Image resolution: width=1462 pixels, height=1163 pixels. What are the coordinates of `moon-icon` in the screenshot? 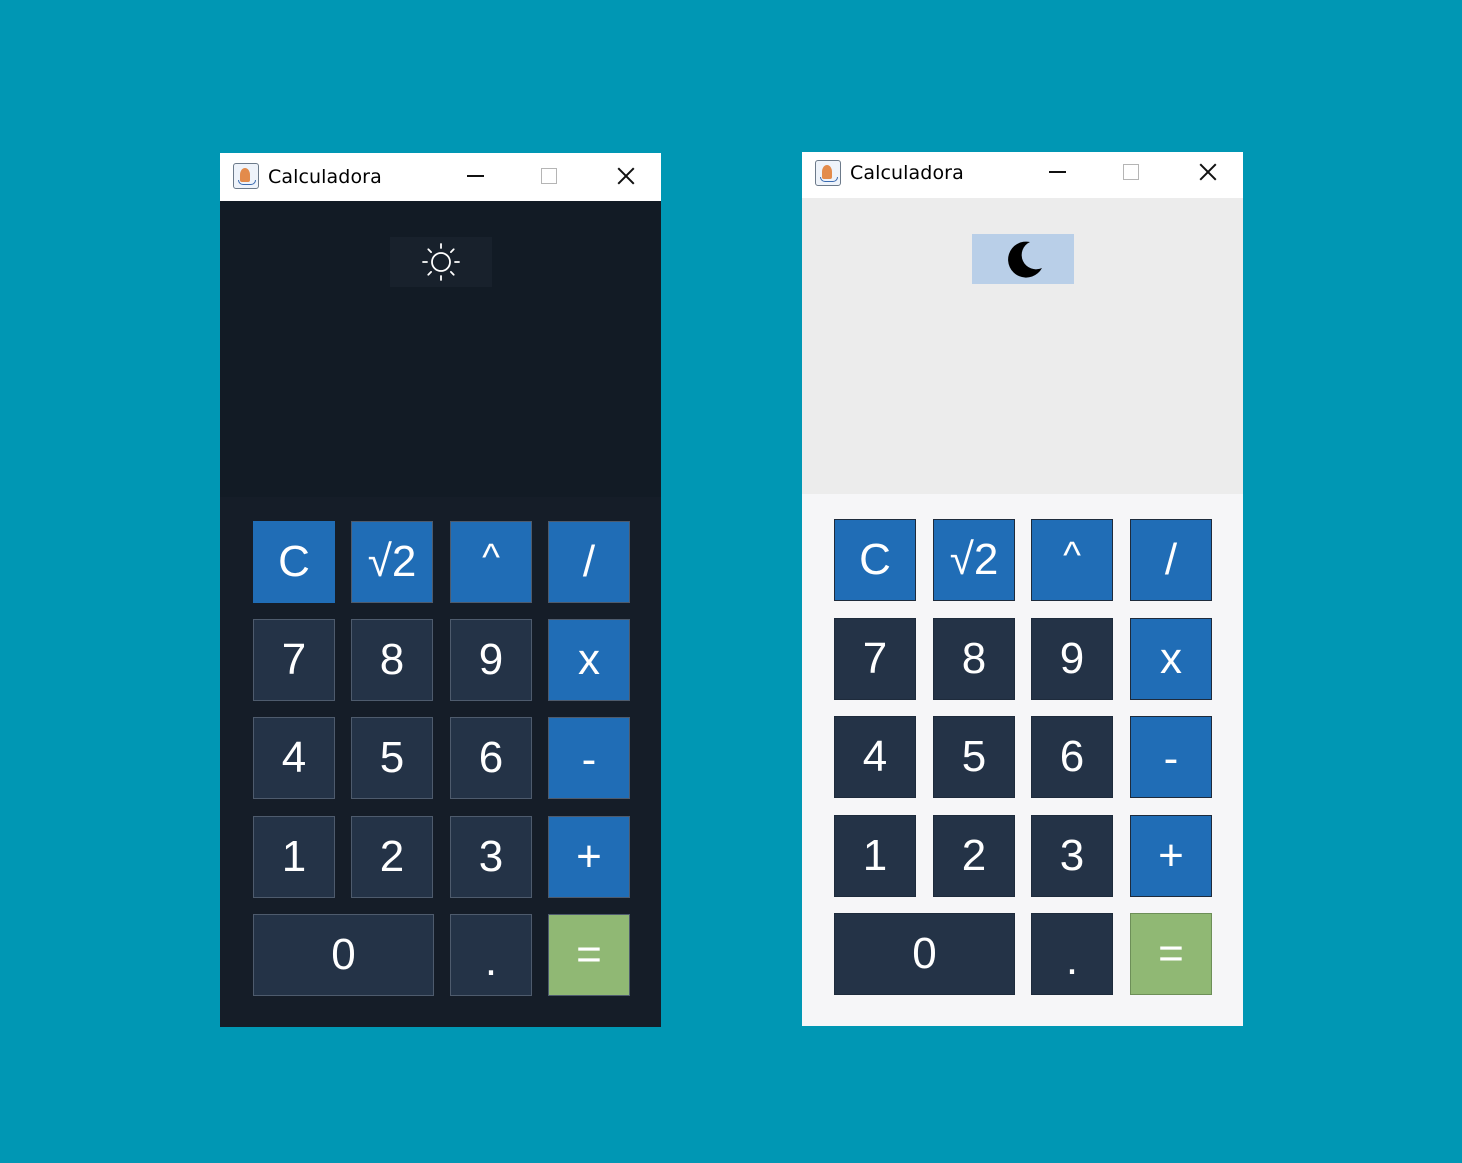 It's located at (1025, 259).